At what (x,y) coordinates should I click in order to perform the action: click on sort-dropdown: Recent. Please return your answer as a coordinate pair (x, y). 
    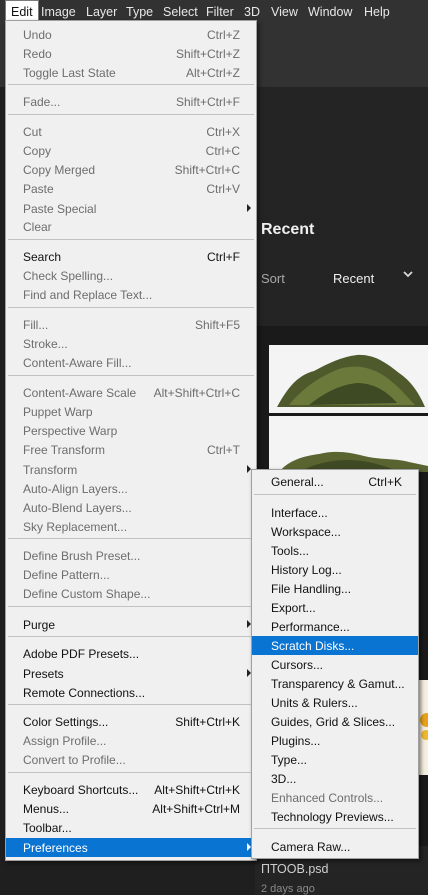
    Looking at the image, I should click on (353, 278).